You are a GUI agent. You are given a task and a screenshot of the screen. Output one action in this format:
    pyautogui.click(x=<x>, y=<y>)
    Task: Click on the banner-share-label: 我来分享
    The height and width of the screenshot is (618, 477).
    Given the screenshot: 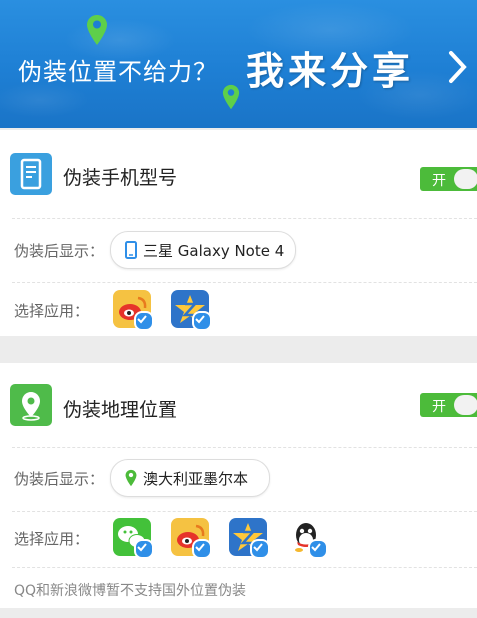 What is the action you would take?
    pyautogui.click(x=330, y=70)
    